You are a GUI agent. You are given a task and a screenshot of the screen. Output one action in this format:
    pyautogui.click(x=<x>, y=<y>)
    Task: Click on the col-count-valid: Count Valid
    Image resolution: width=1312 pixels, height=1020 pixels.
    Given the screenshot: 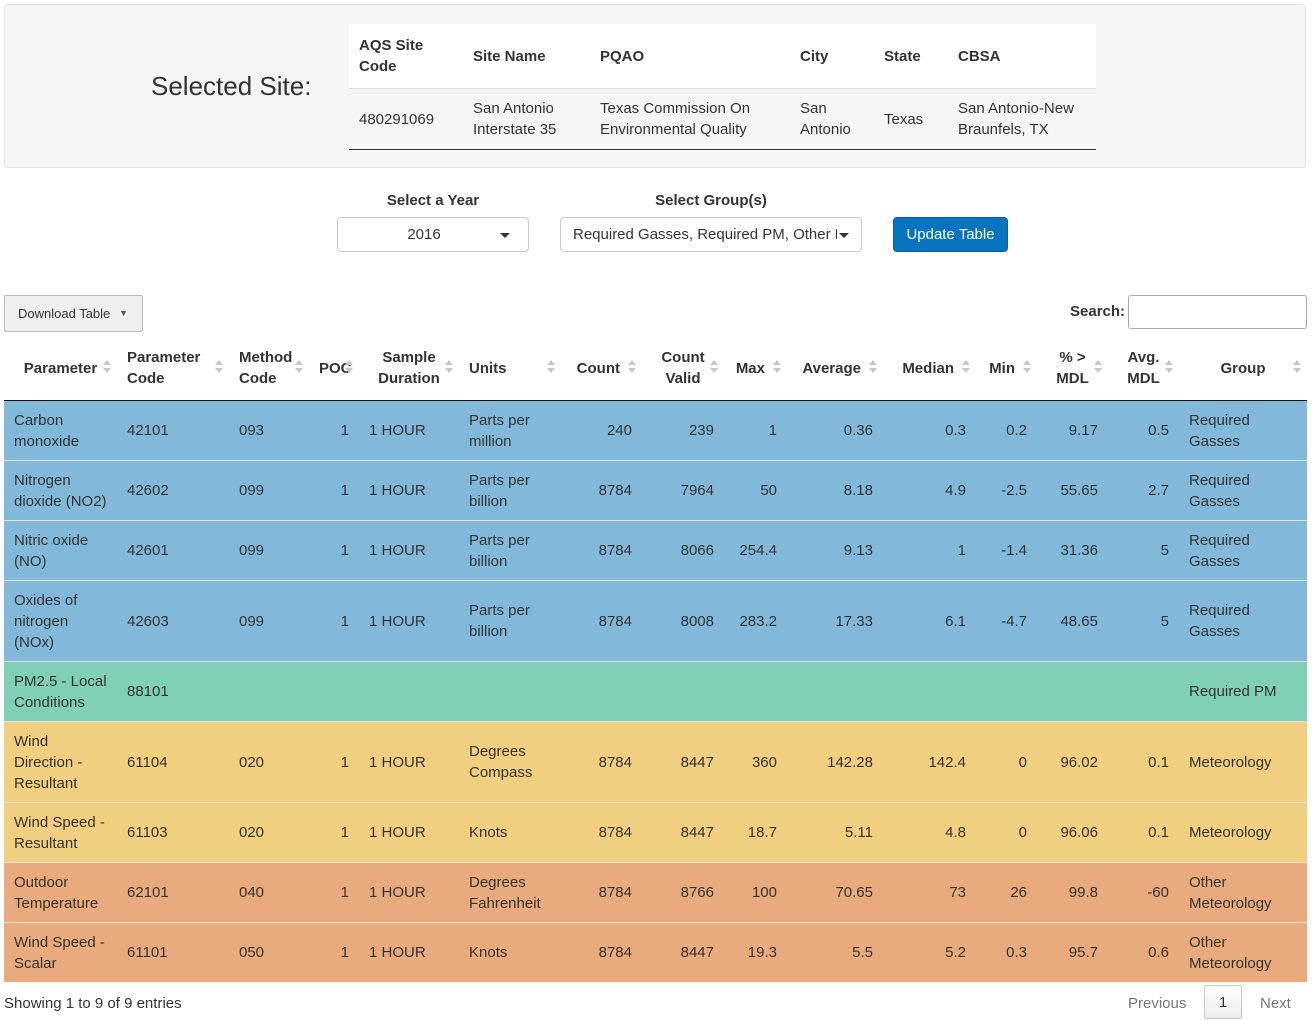 What is the action you would take?
    pyautogui.click(x=683, y=368)
    